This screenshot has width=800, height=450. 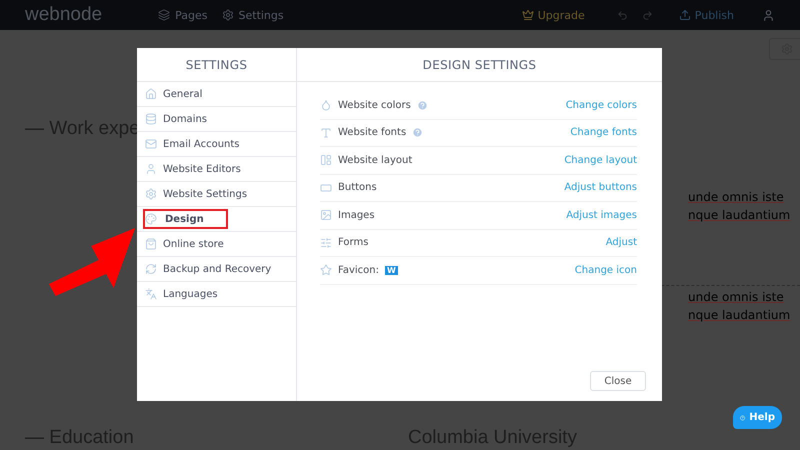 I want to click on setting-link: Change layout, so click(x=600, y=160).